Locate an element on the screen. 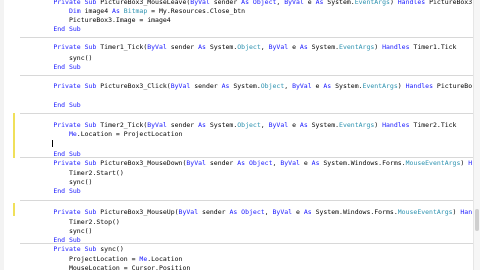  code-line: Private Sub sync() is located at coordinates (247, 249).